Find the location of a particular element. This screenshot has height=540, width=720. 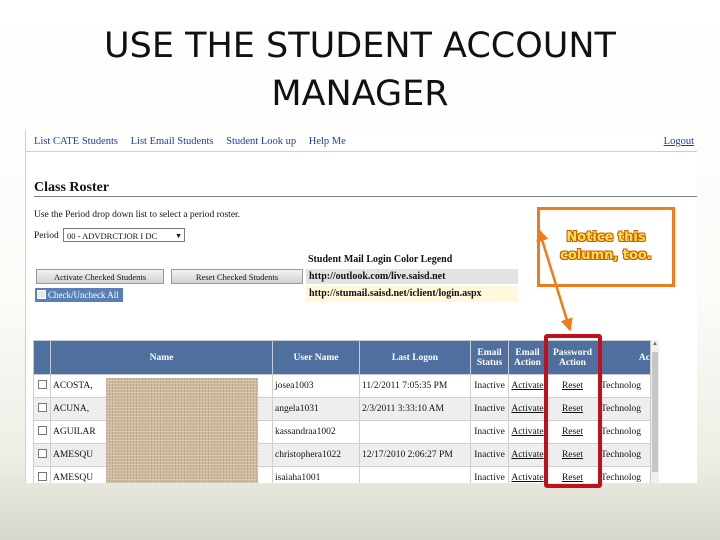

arrow-line is located at coordinates (554, 280).